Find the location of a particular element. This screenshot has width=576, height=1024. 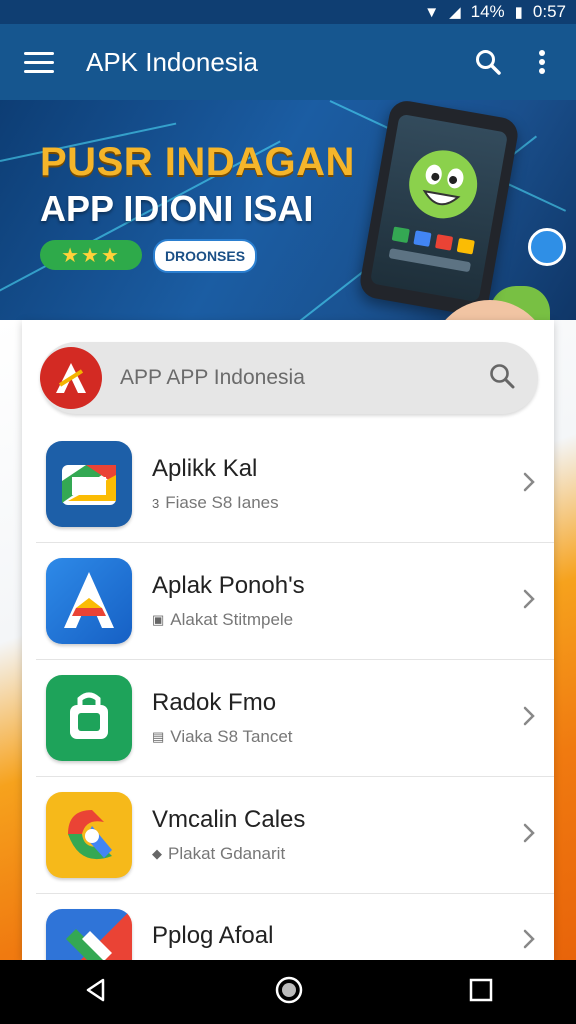

app-name: Aplikk Kal is located at coordinates (205, 468).